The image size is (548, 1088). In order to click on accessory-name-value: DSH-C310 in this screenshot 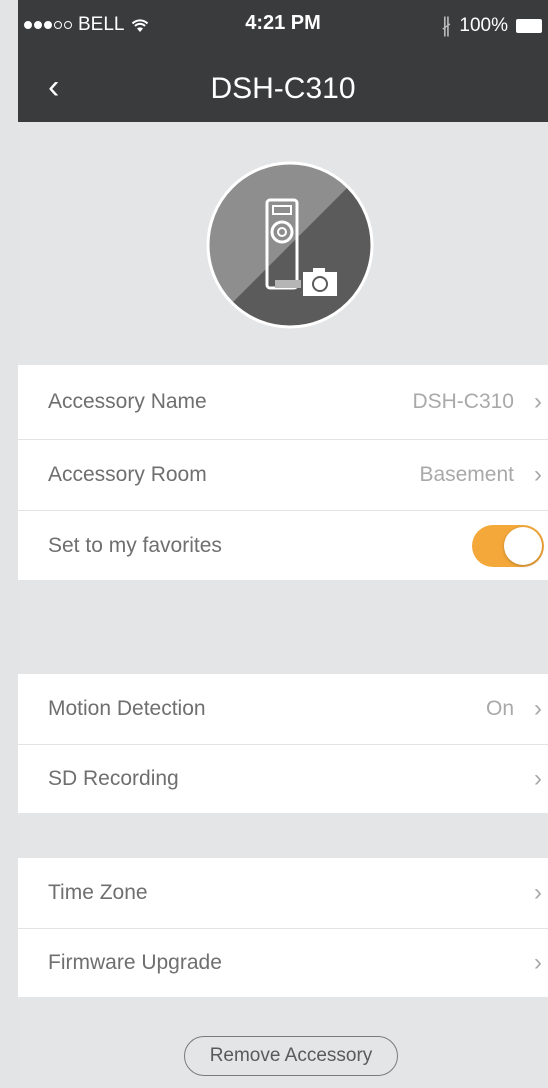, I will do `click(463, 401)`.